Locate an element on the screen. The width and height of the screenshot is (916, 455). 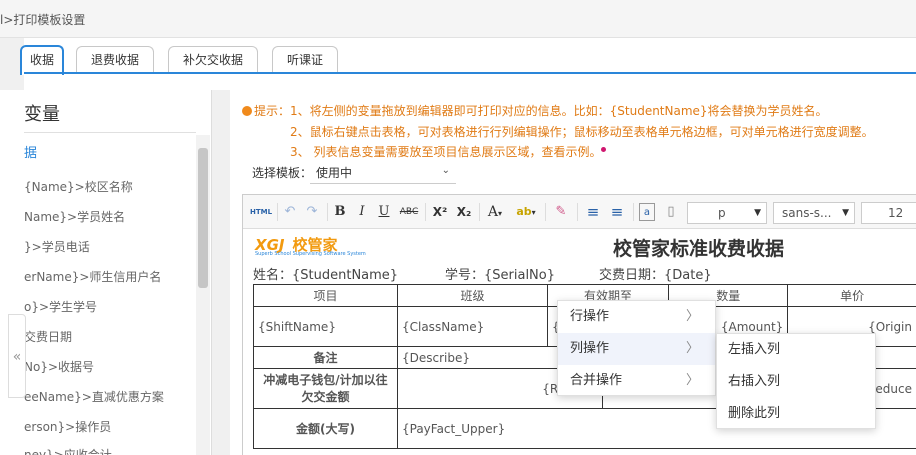
collapse-panel-button: « is located at coordinates (17, 356).